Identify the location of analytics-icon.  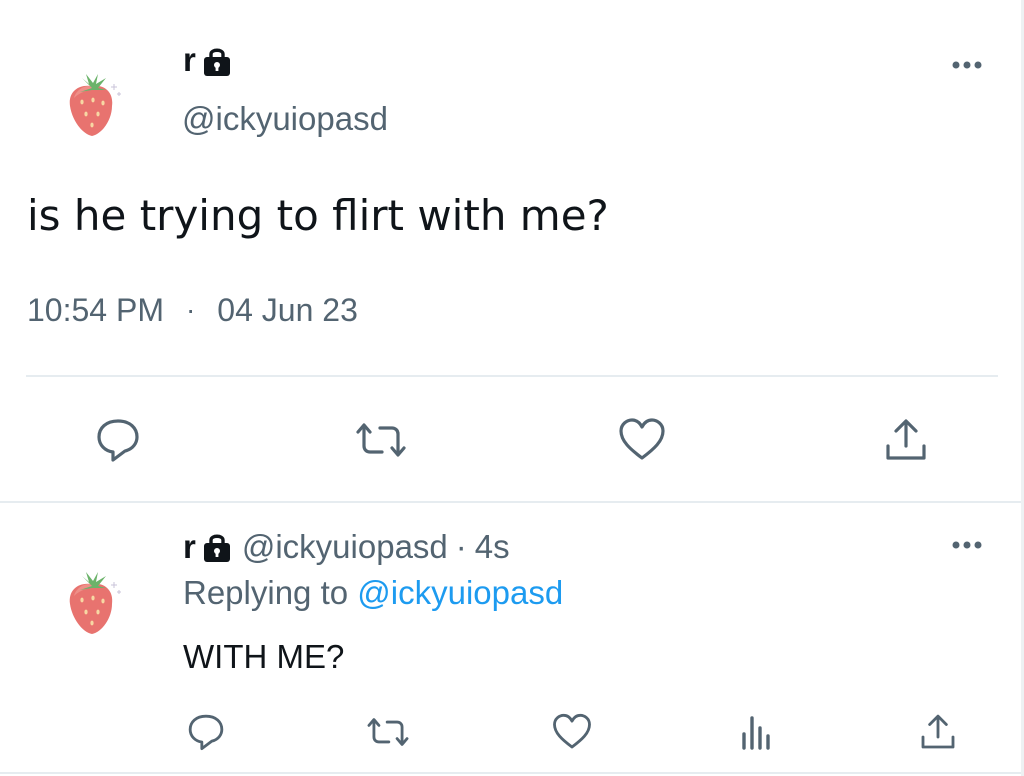
(756, 733).